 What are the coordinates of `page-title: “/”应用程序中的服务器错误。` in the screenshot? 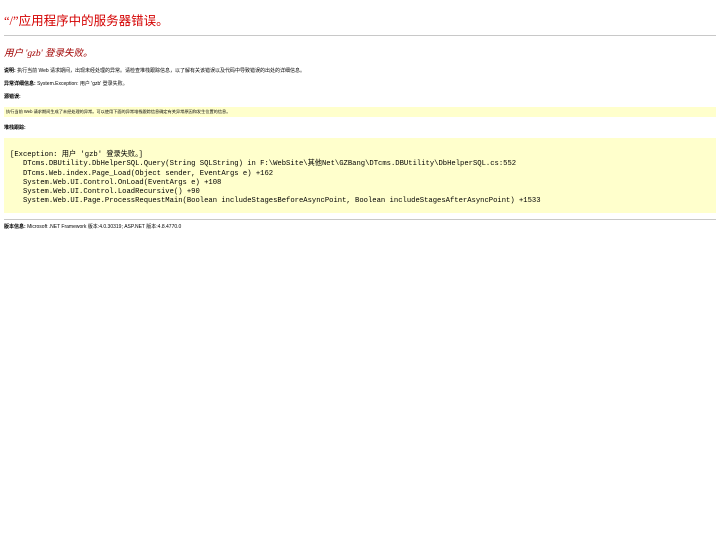 It's located at (86, 21).